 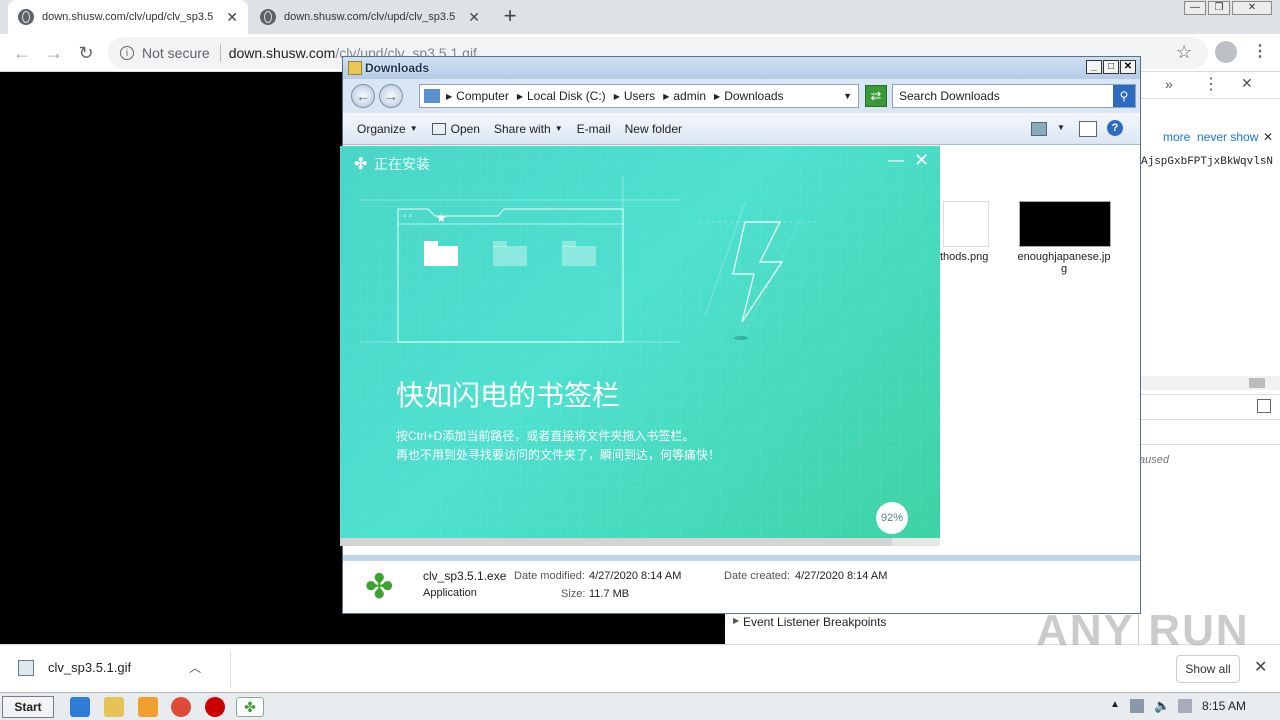 I want to click on never-show-link: never show, so click(x=1227, y=137).